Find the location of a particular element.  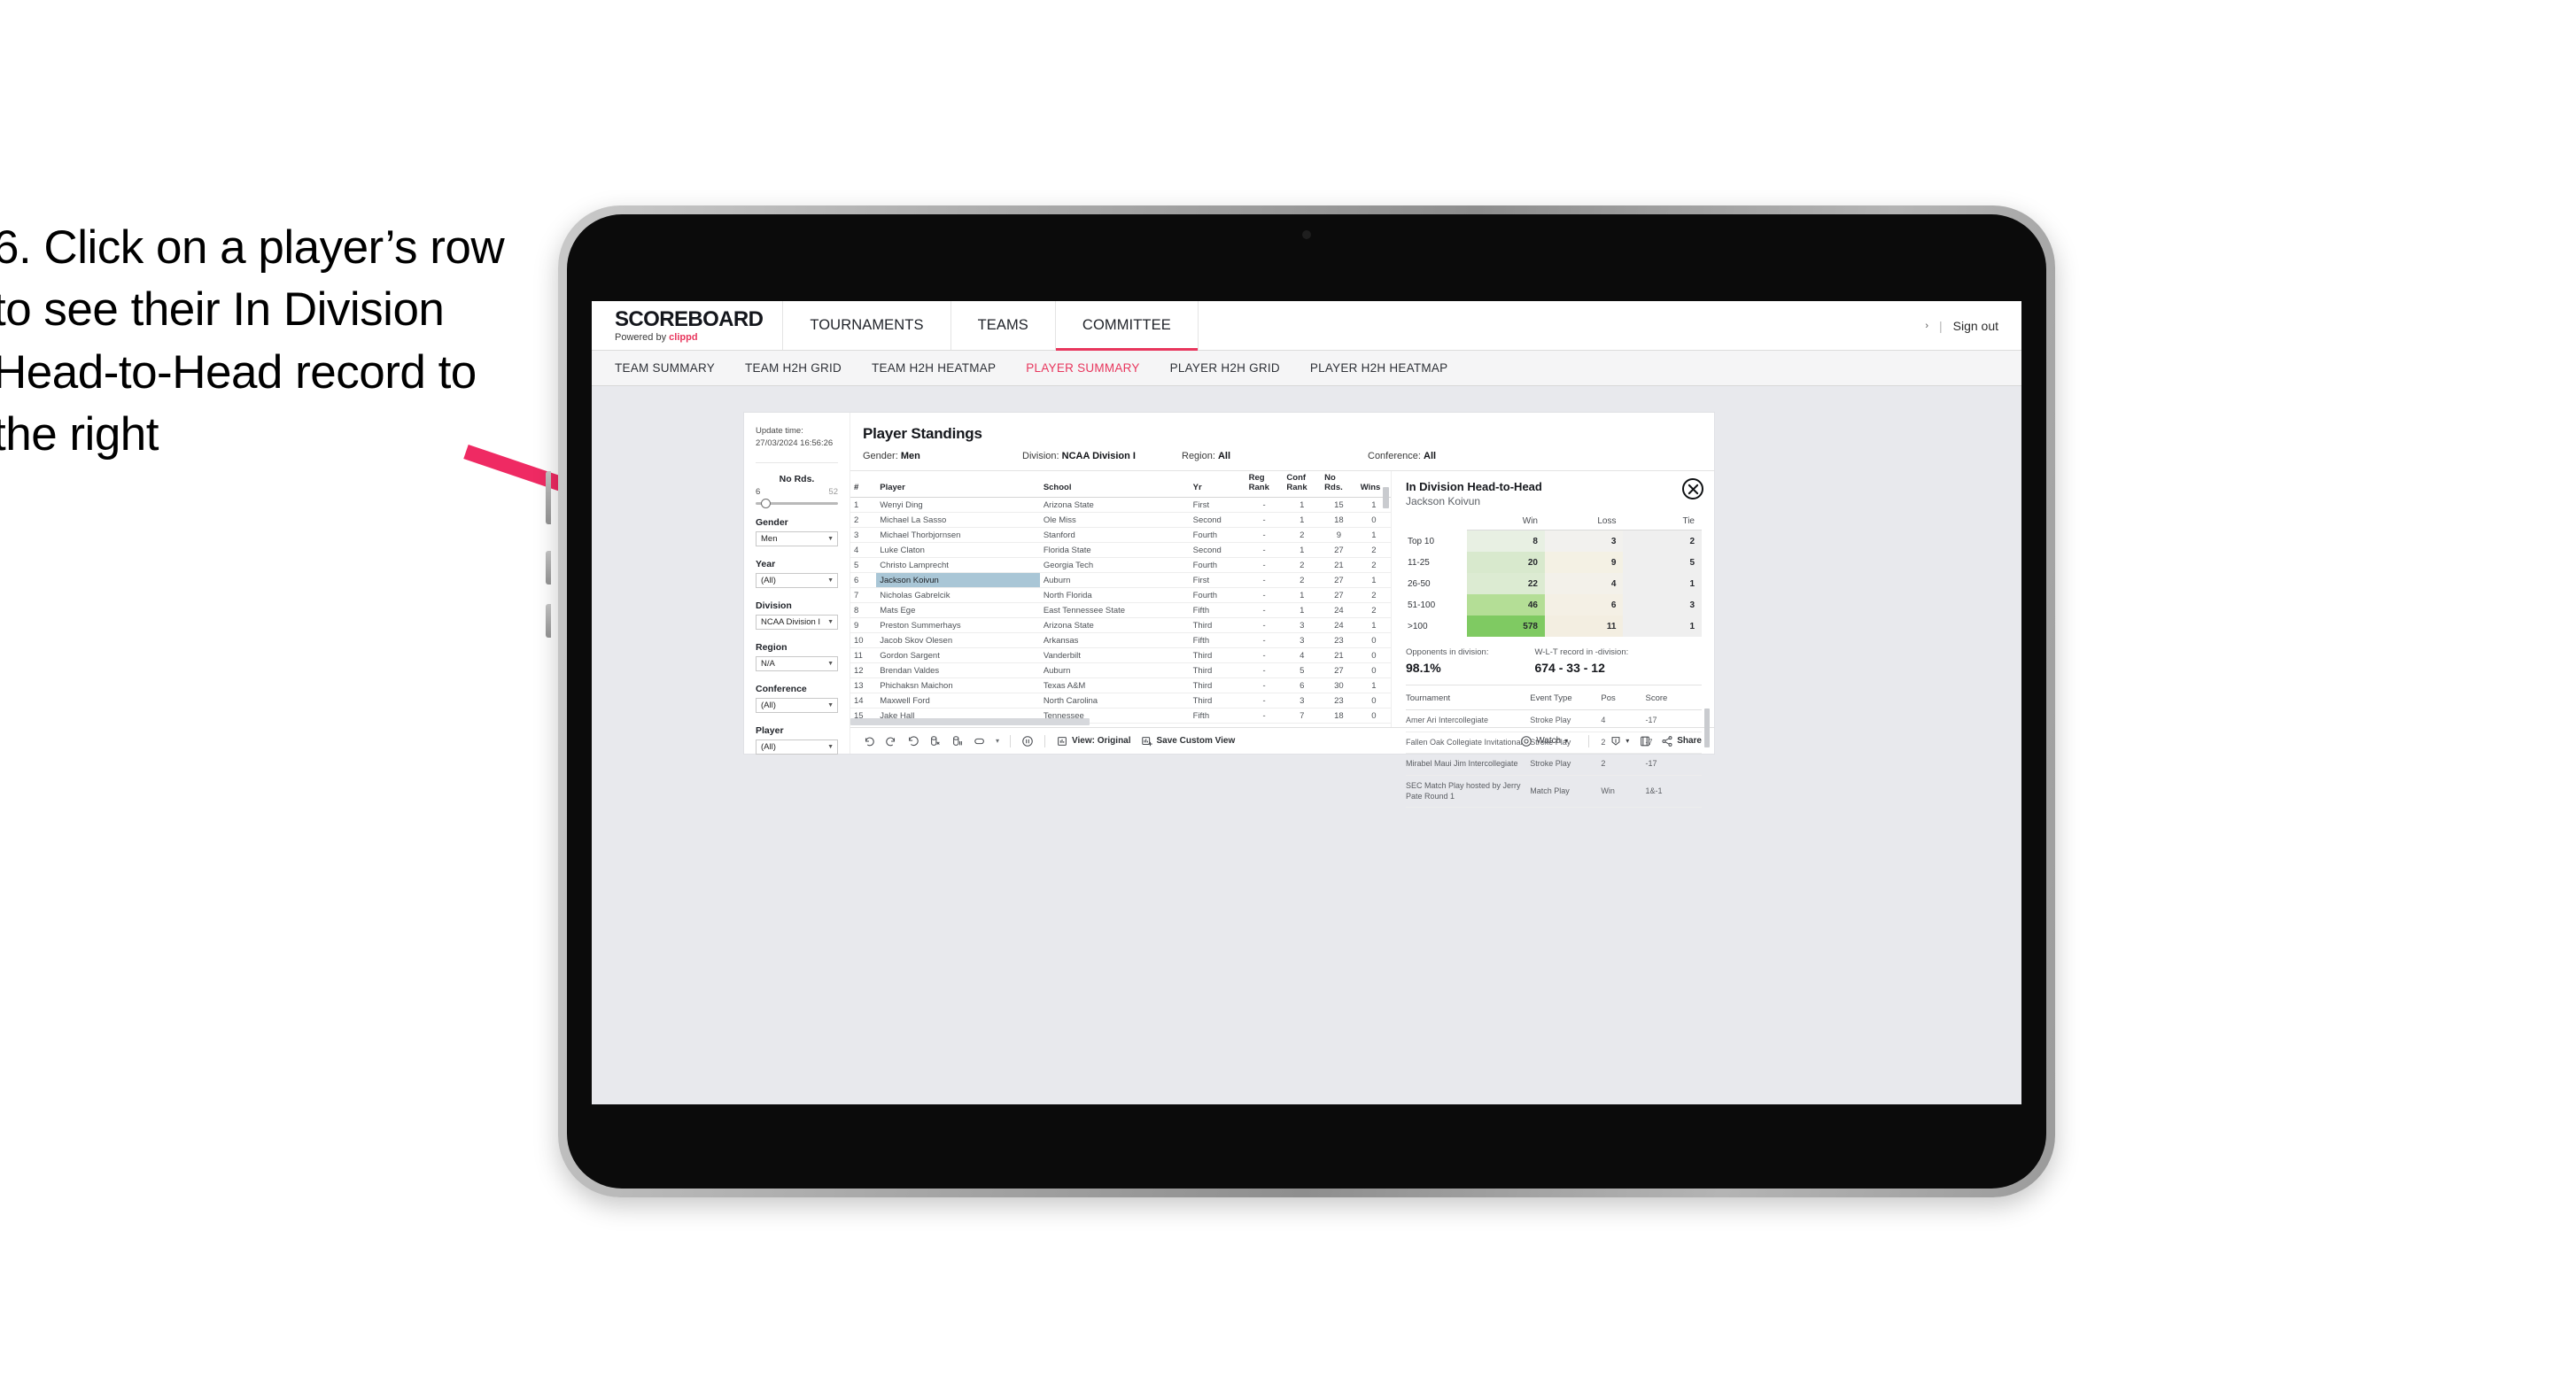

summary-division-label: Division: is located at coordinates (1040, 456).